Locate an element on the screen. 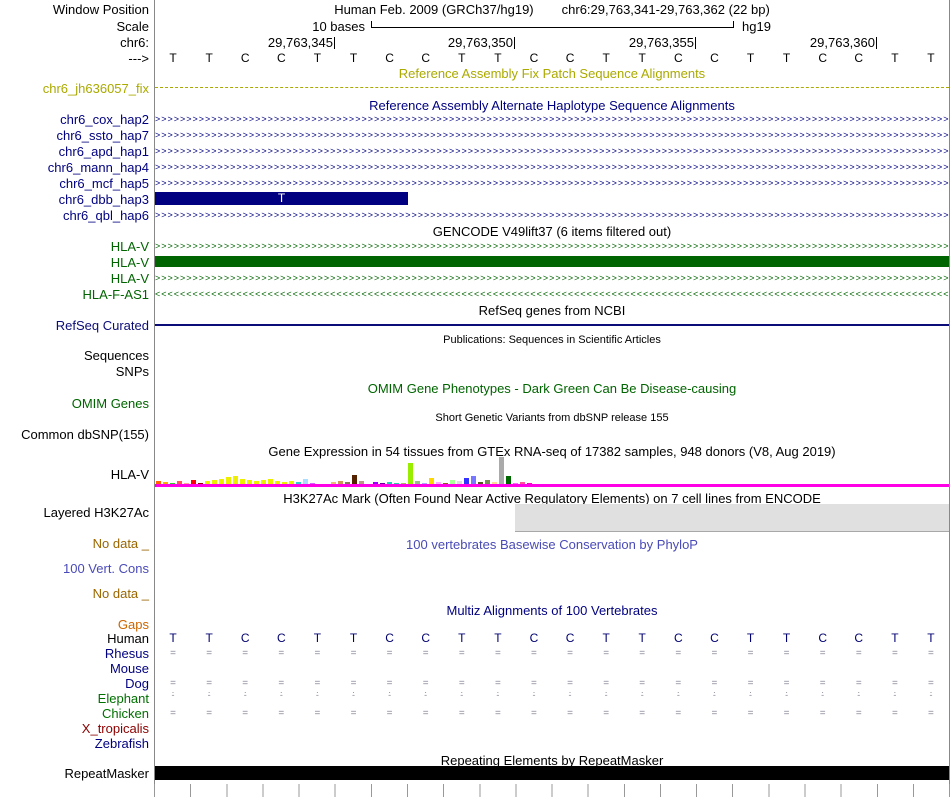 This screenshot has width=950, height=797. track-label-common-dbsnp: Common dbSNP(155) is located at coordinates (76, 434).